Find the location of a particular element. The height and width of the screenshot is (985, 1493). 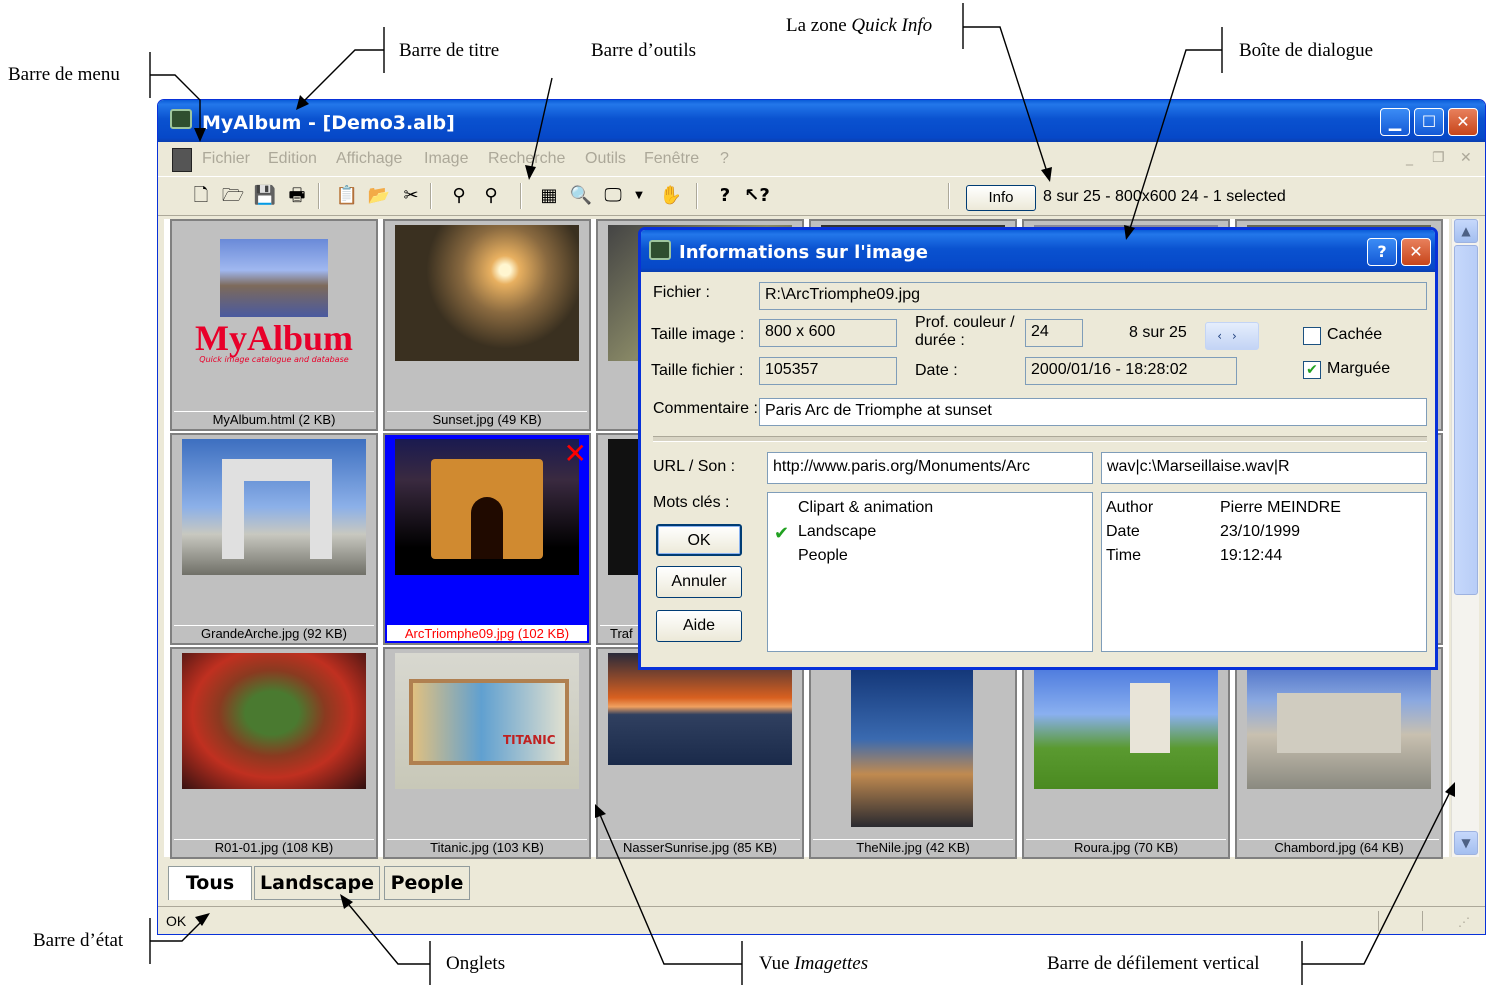

dialog-close-button: ✕ is located at coordinates (1416, 252).